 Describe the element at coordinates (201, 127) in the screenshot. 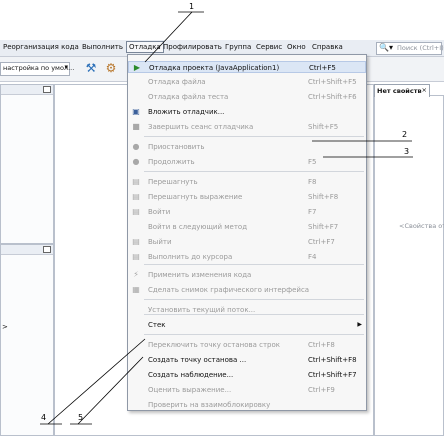

I see `menu-item-label: Завершить сеанс отладчика` at that location.